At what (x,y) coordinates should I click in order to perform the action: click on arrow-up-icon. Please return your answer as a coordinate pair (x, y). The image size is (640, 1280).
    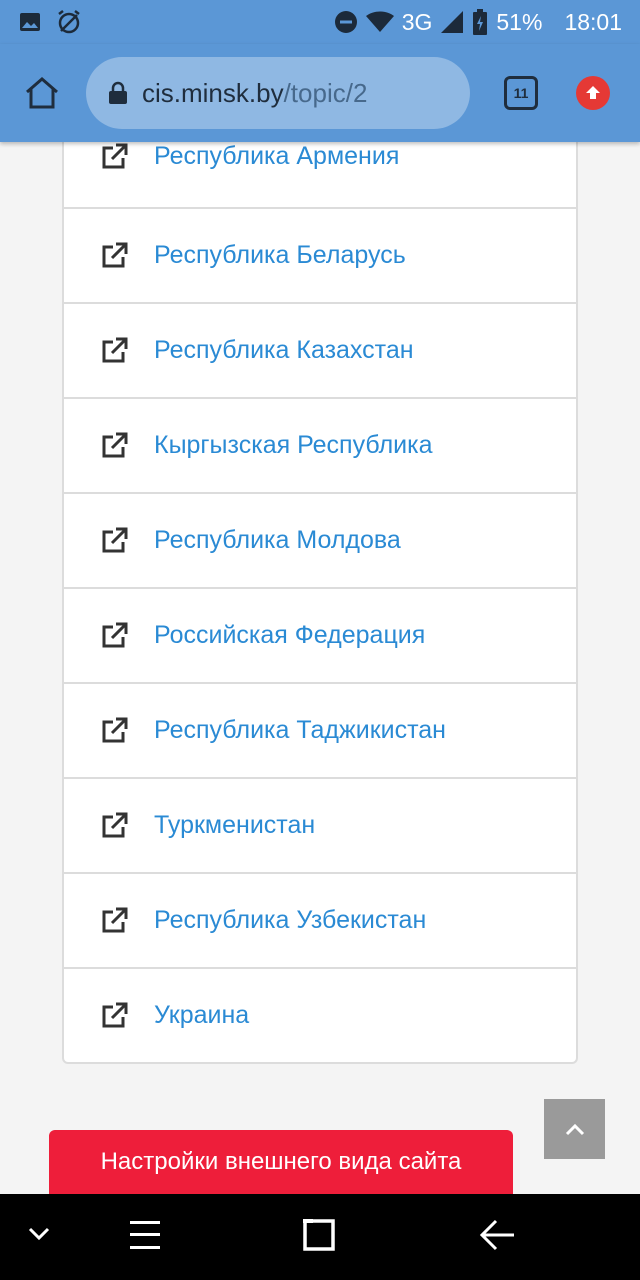
    Looking at the image, I should click on (593, 92).